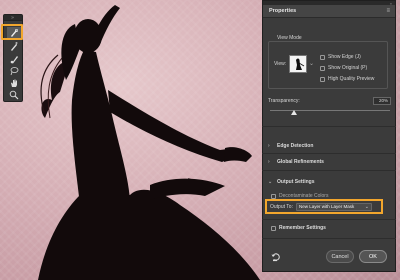  What do you see at coordinates (298, 64) in the screenshot?
I see `view-mode-thumbnail` at bounding box center [298, 64].